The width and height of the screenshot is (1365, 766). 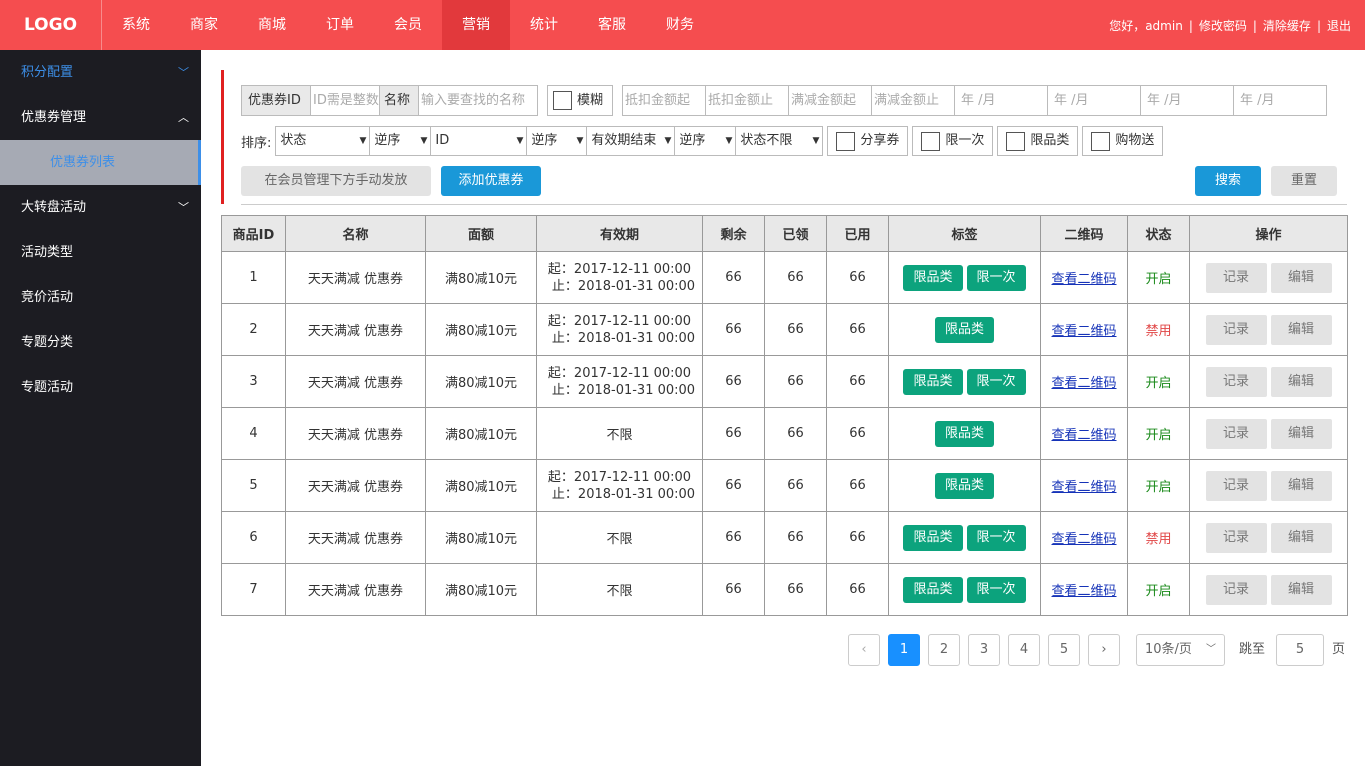 What do you see at coordinates (904, 650) in the screenshot?
I see `page-1-button: 1` at bounding box center [904, 650].